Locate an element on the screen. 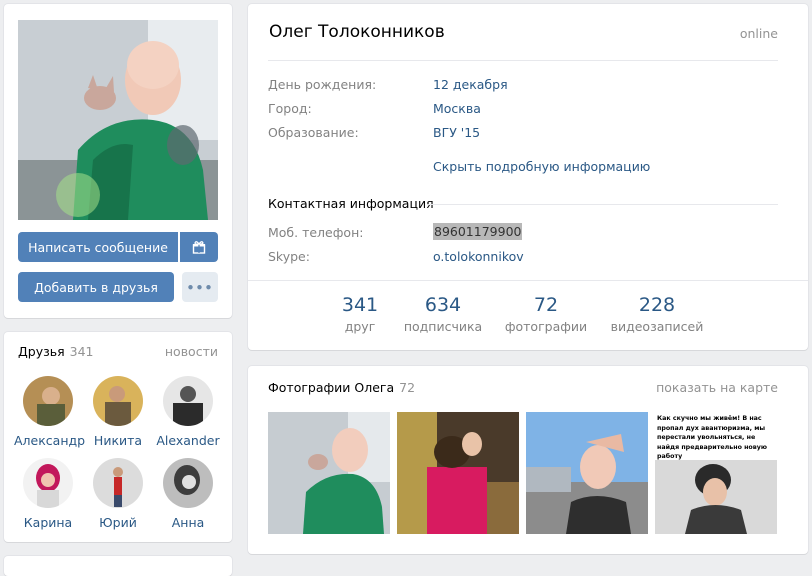  friends-count: 341 is located at coordinates (81, 351).